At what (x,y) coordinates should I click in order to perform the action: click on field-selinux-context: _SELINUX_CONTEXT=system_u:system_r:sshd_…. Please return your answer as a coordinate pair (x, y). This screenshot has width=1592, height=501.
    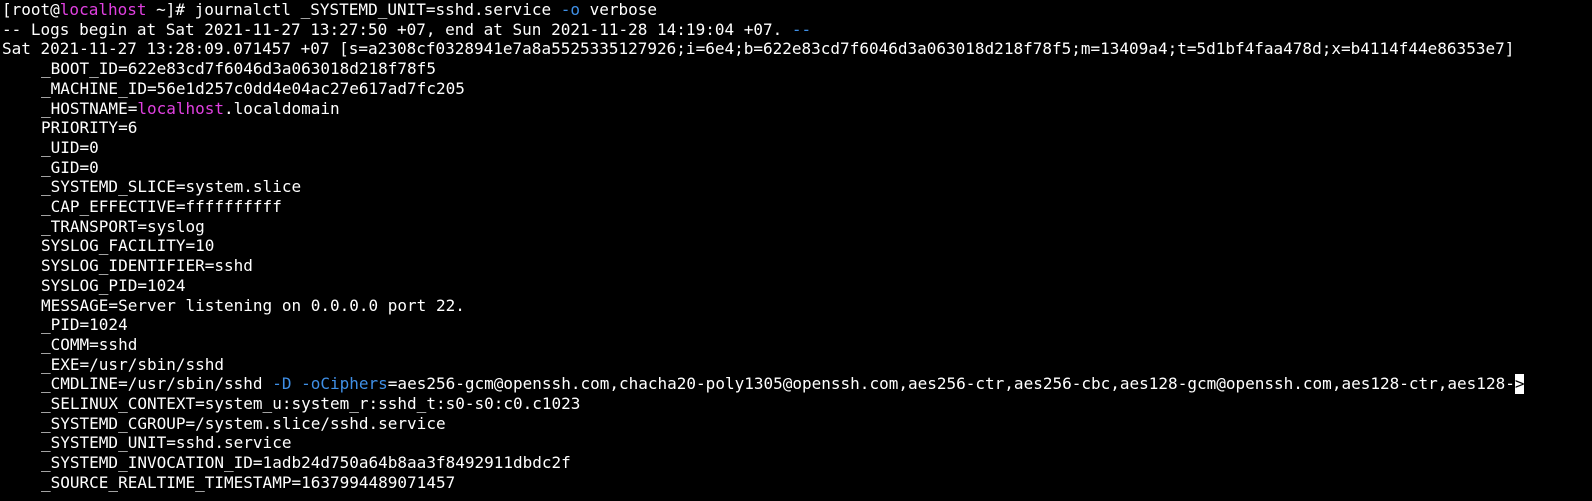
    Looking at the image, I should click on (311, 403).